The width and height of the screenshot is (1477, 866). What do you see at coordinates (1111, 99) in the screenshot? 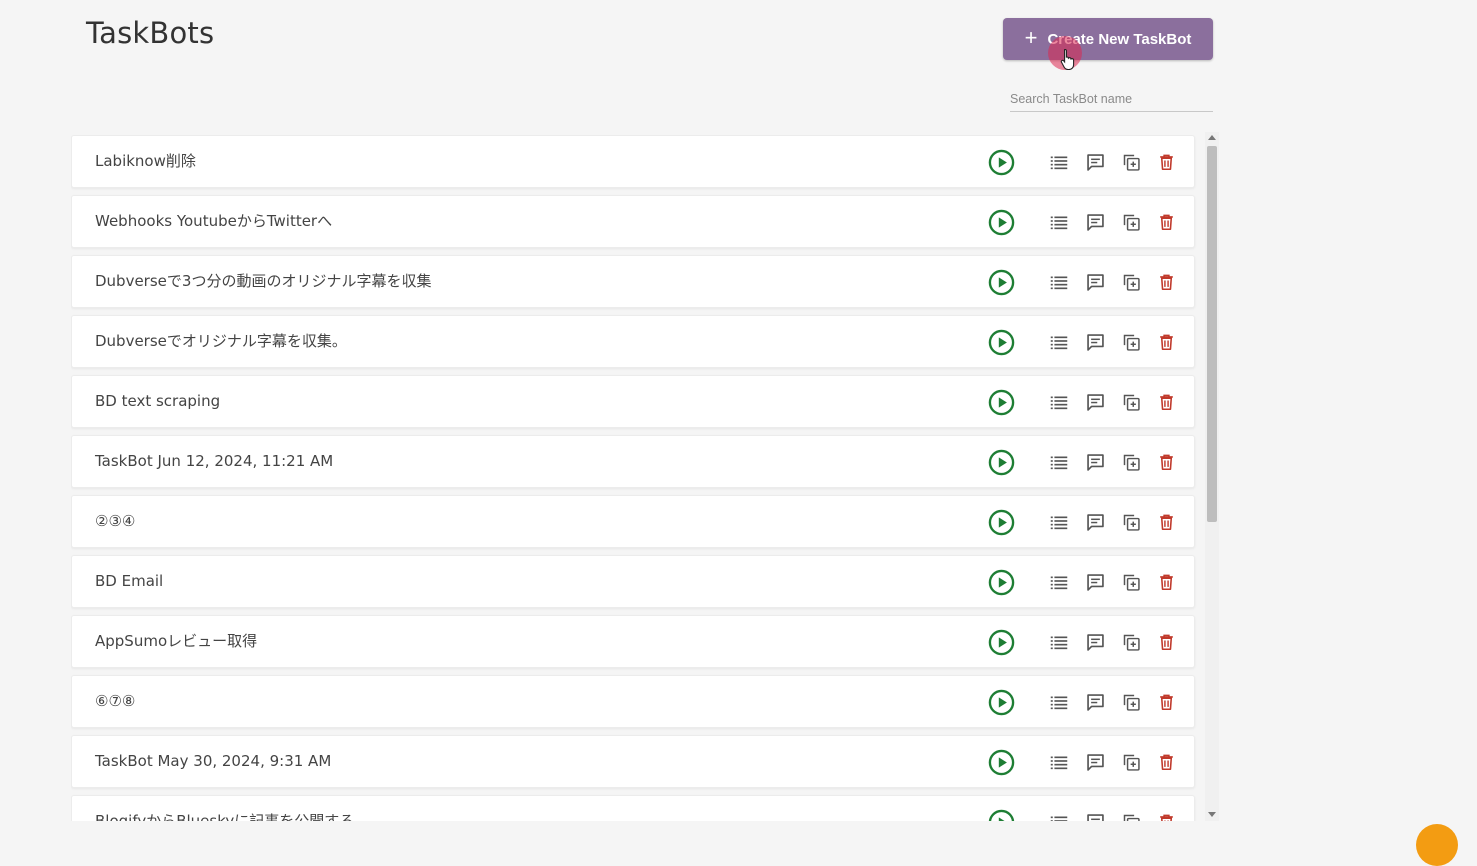
I see `search-taskbot-input` at bounding box center [1111, 99].